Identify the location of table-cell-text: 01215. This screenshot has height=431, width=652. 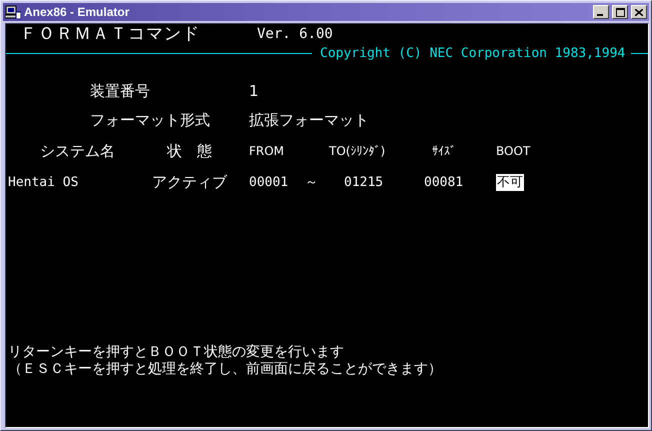
(364, 182).